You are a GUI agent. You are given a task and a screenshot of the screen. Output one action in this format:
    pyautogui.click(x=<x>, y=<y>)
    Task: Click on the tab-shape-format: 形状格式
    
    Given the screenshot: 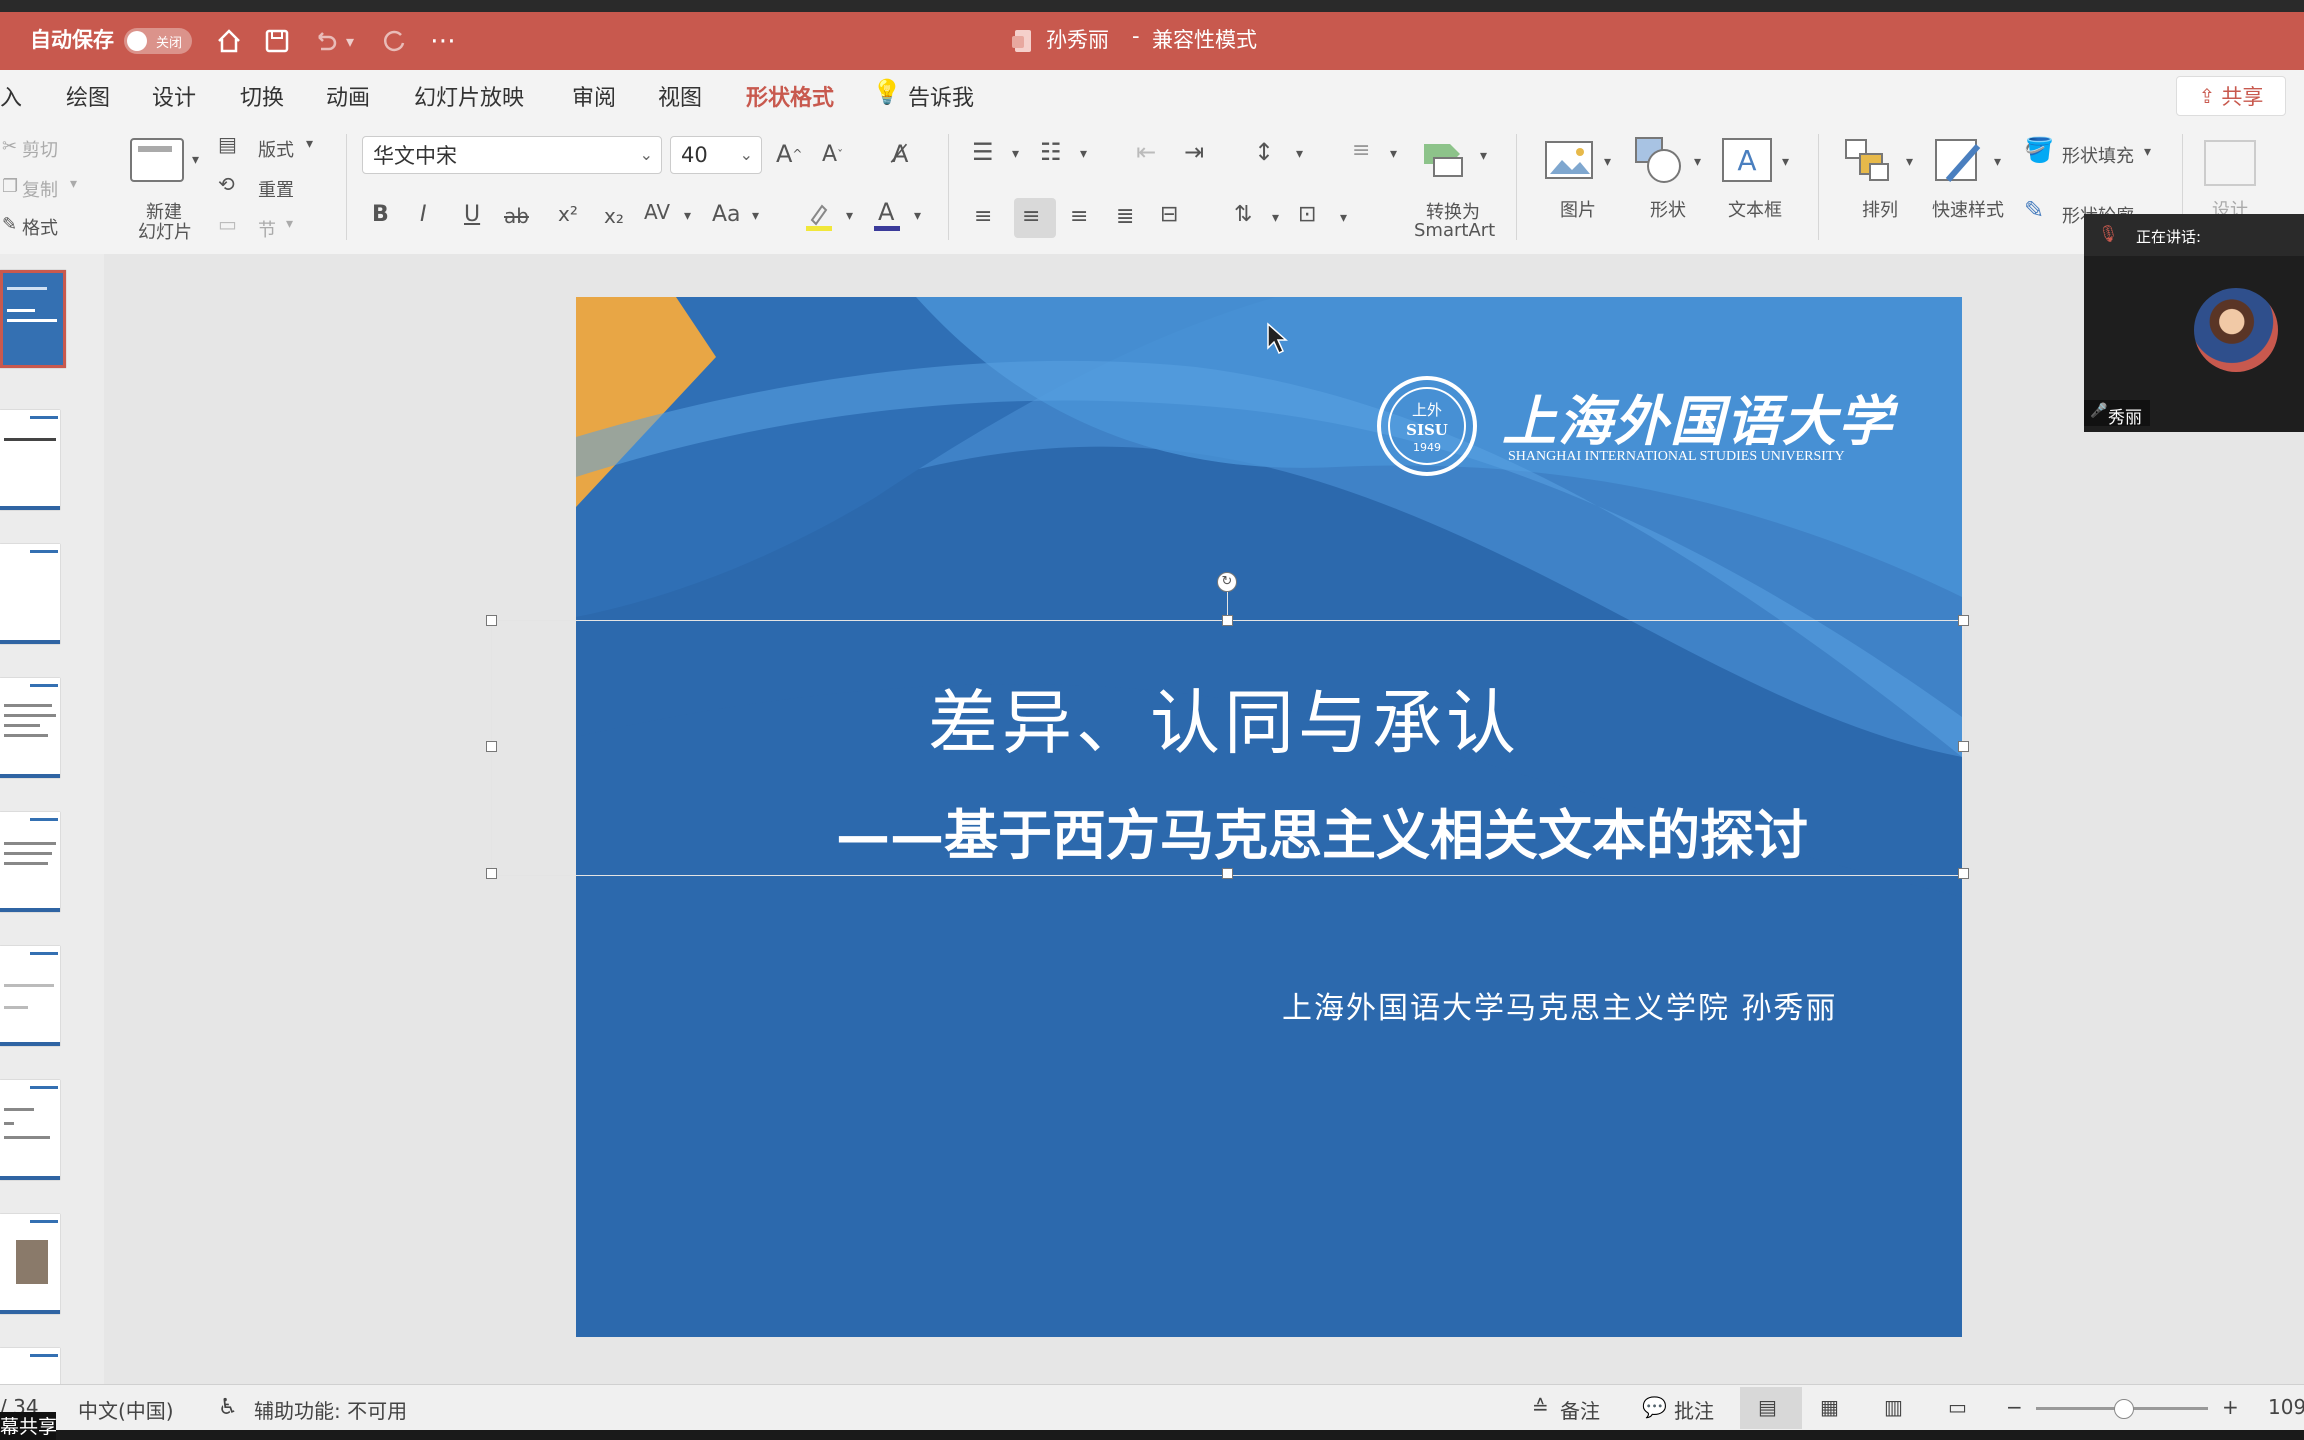 What is the action you would take?
    pyautogui.click(x=790, y=96)
    